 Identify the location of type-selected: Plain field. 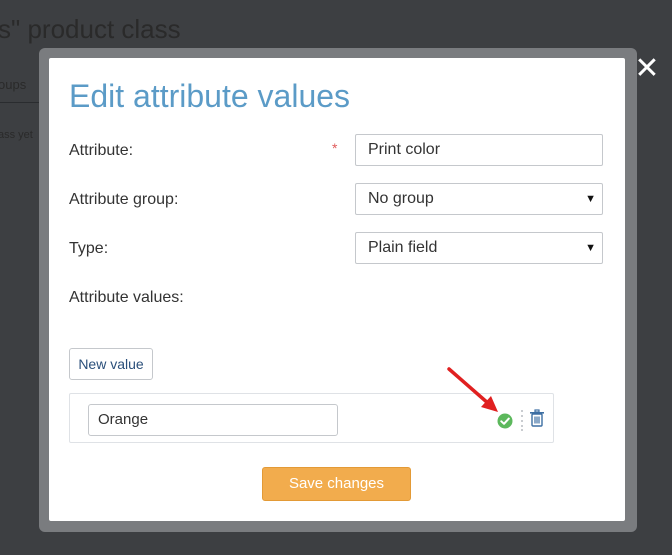
(403, 247).